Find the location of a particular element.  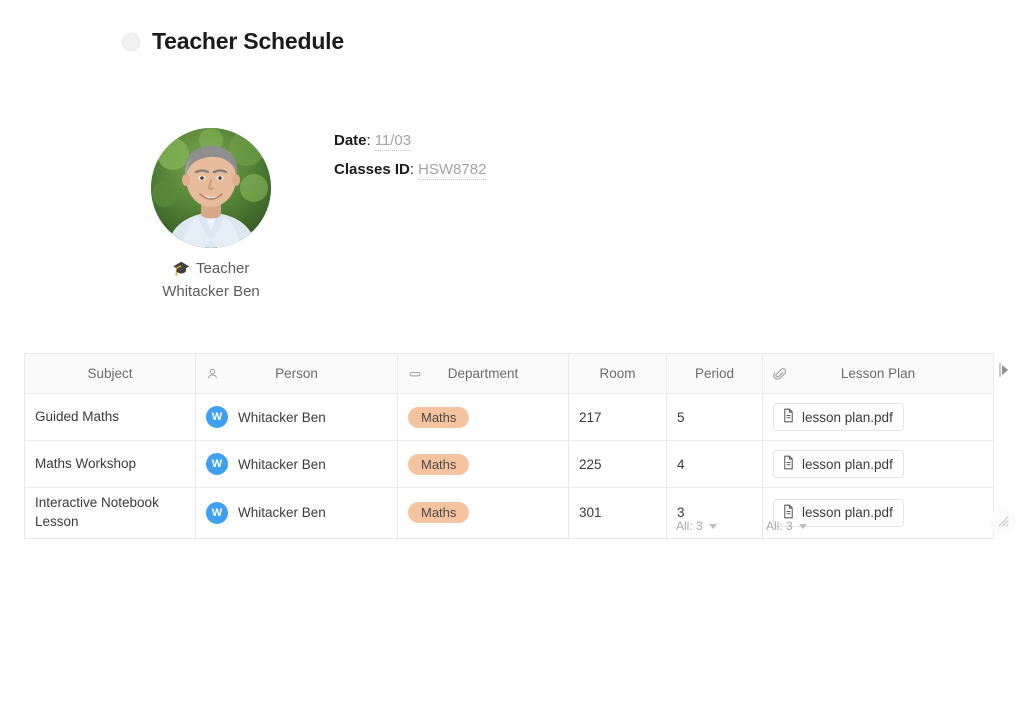

chevron-right-icon is located at coordinates (1005, 370).